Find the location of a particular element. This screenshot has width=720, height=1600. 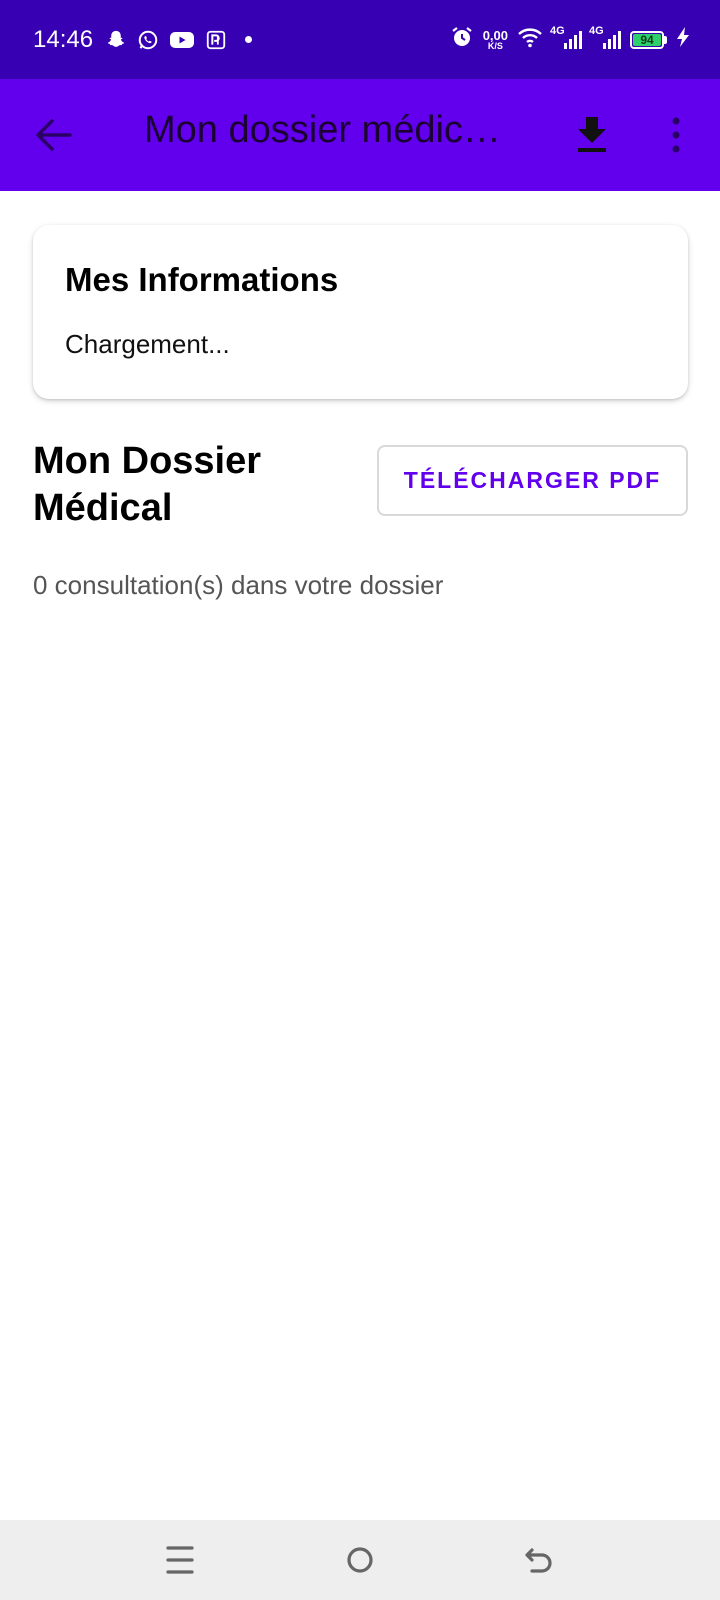

dossier-title: Mon Dossier Médical is located at coordinates (193, 485).